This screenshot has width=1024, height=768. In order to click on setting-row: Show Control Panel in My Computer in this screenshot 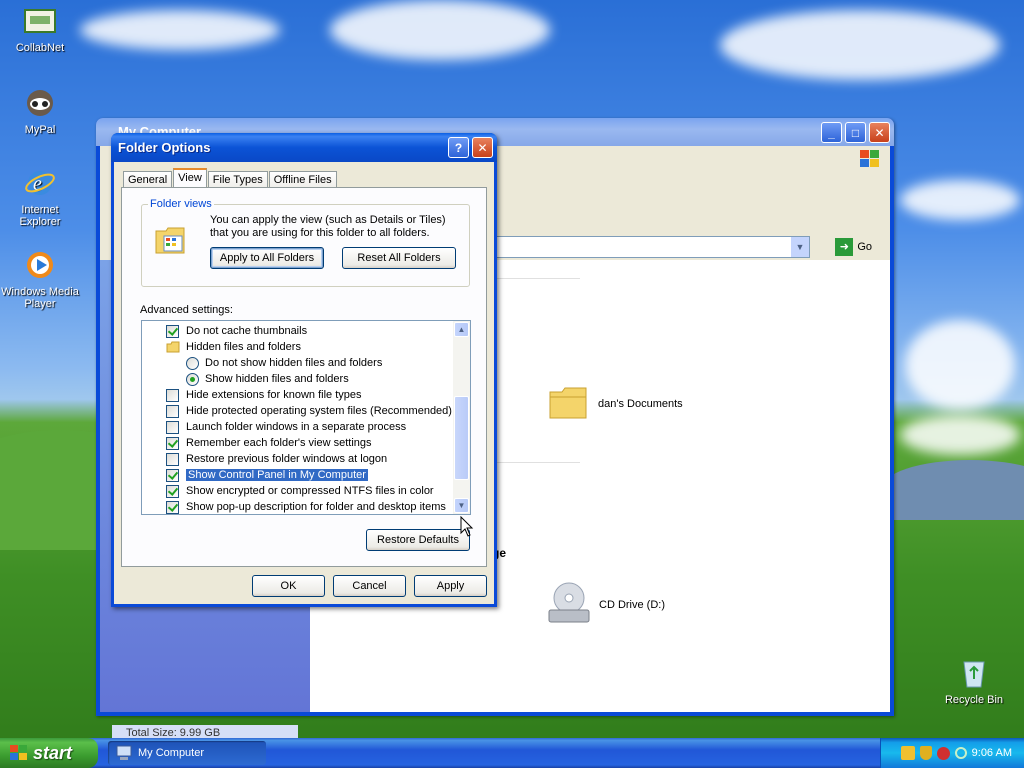, I will do `click(267, 475)`.